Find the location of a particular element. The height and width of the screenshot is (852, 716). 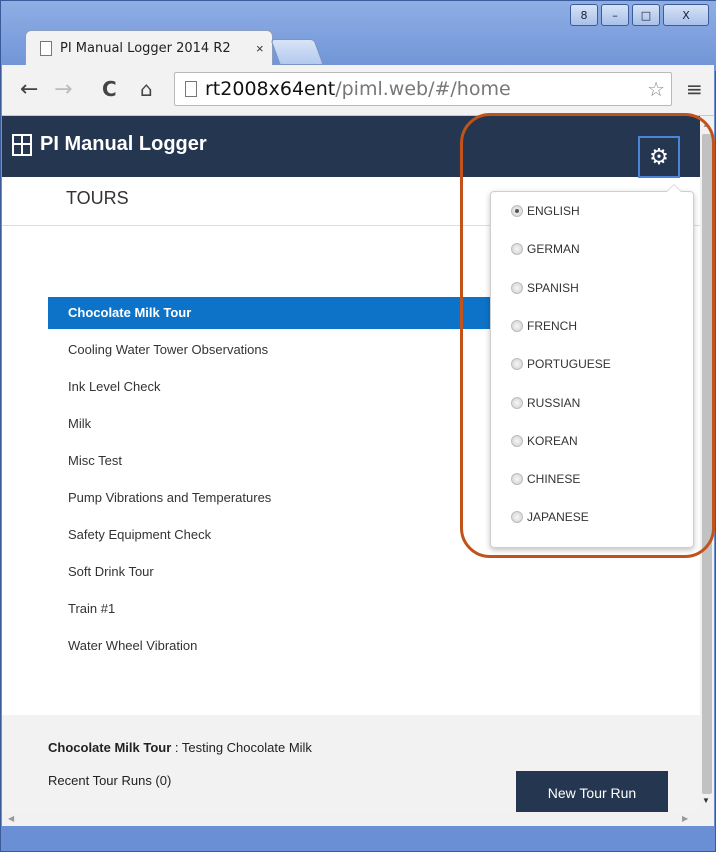

tour-list-item: Pump Vibrations and Temperatures is located at coordinates (278, 498).